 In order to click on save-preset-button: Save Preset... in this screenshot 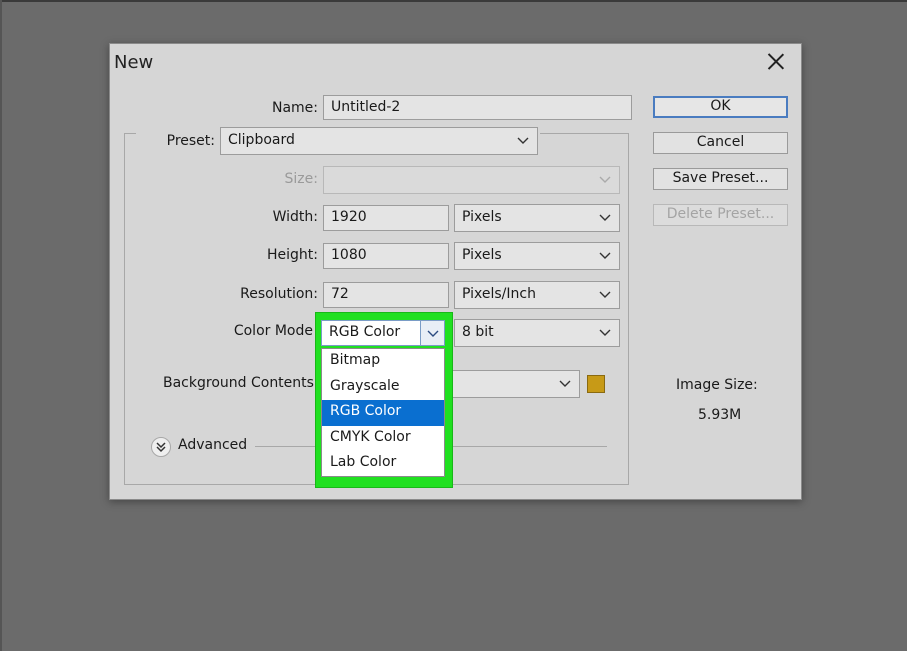, I will do `click(720, 179)`.